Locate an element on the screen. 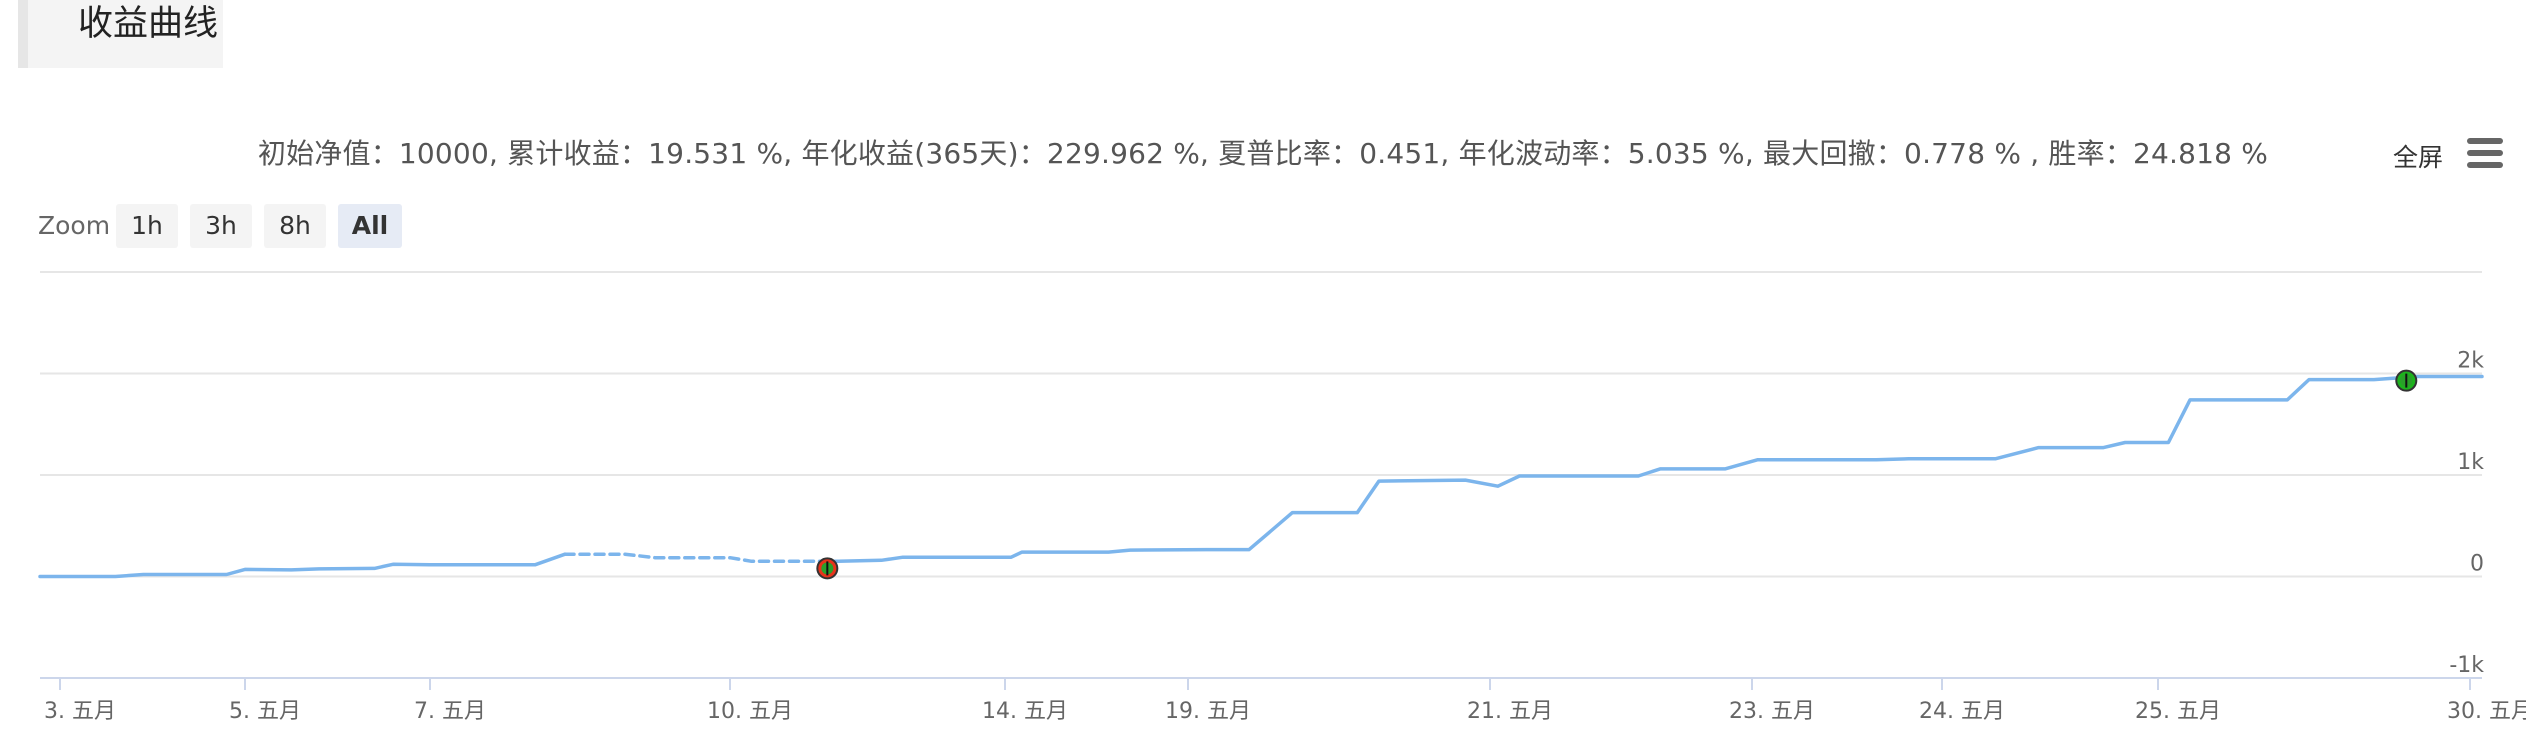 The image size is (2526, 740). y-tick-label: 0 is located at coordinates (2477, 564).